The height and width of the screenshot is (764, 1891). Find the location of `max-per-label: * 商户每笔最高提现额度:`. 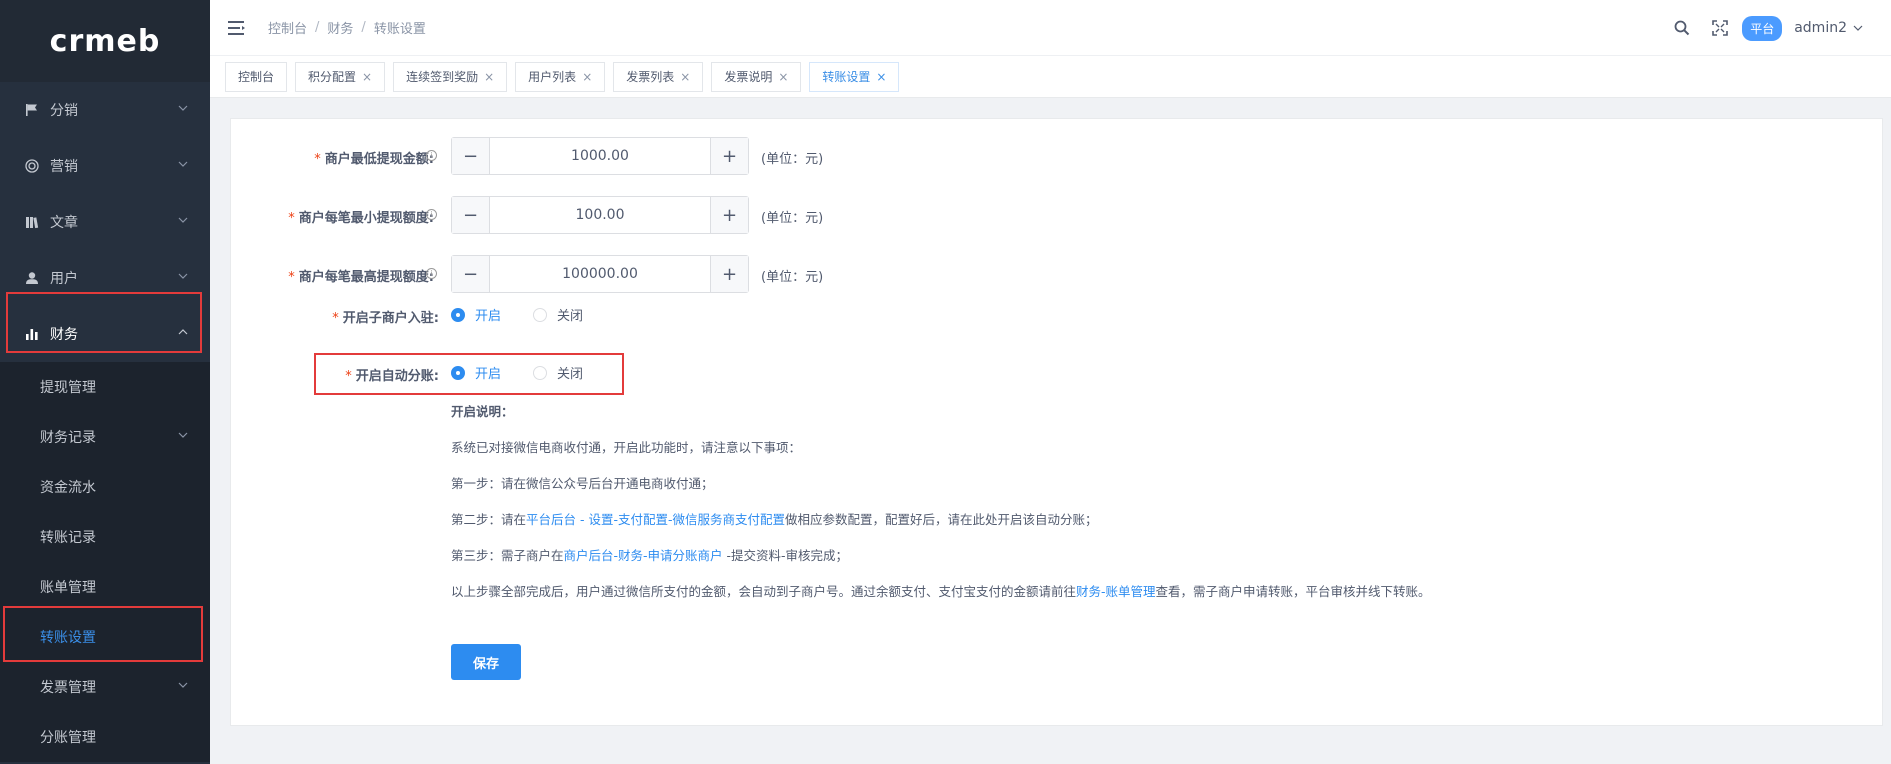

max-per-label: * 商户每笔最高提现额度: is located at coordinates (361, 277).